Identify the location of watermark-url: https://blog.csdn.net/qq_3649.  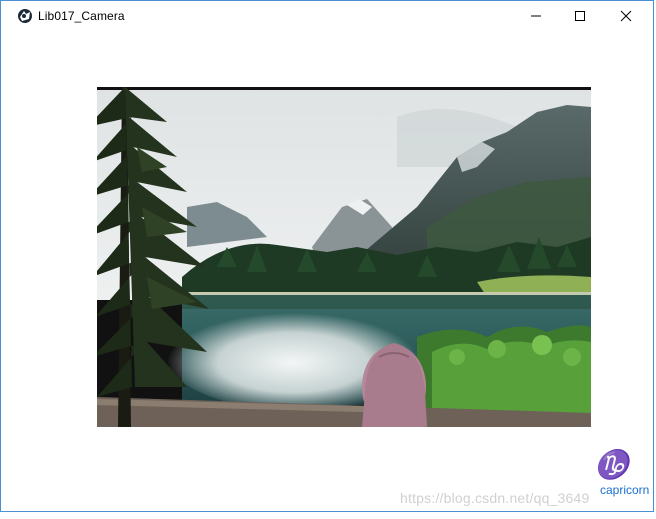
(495, 498).